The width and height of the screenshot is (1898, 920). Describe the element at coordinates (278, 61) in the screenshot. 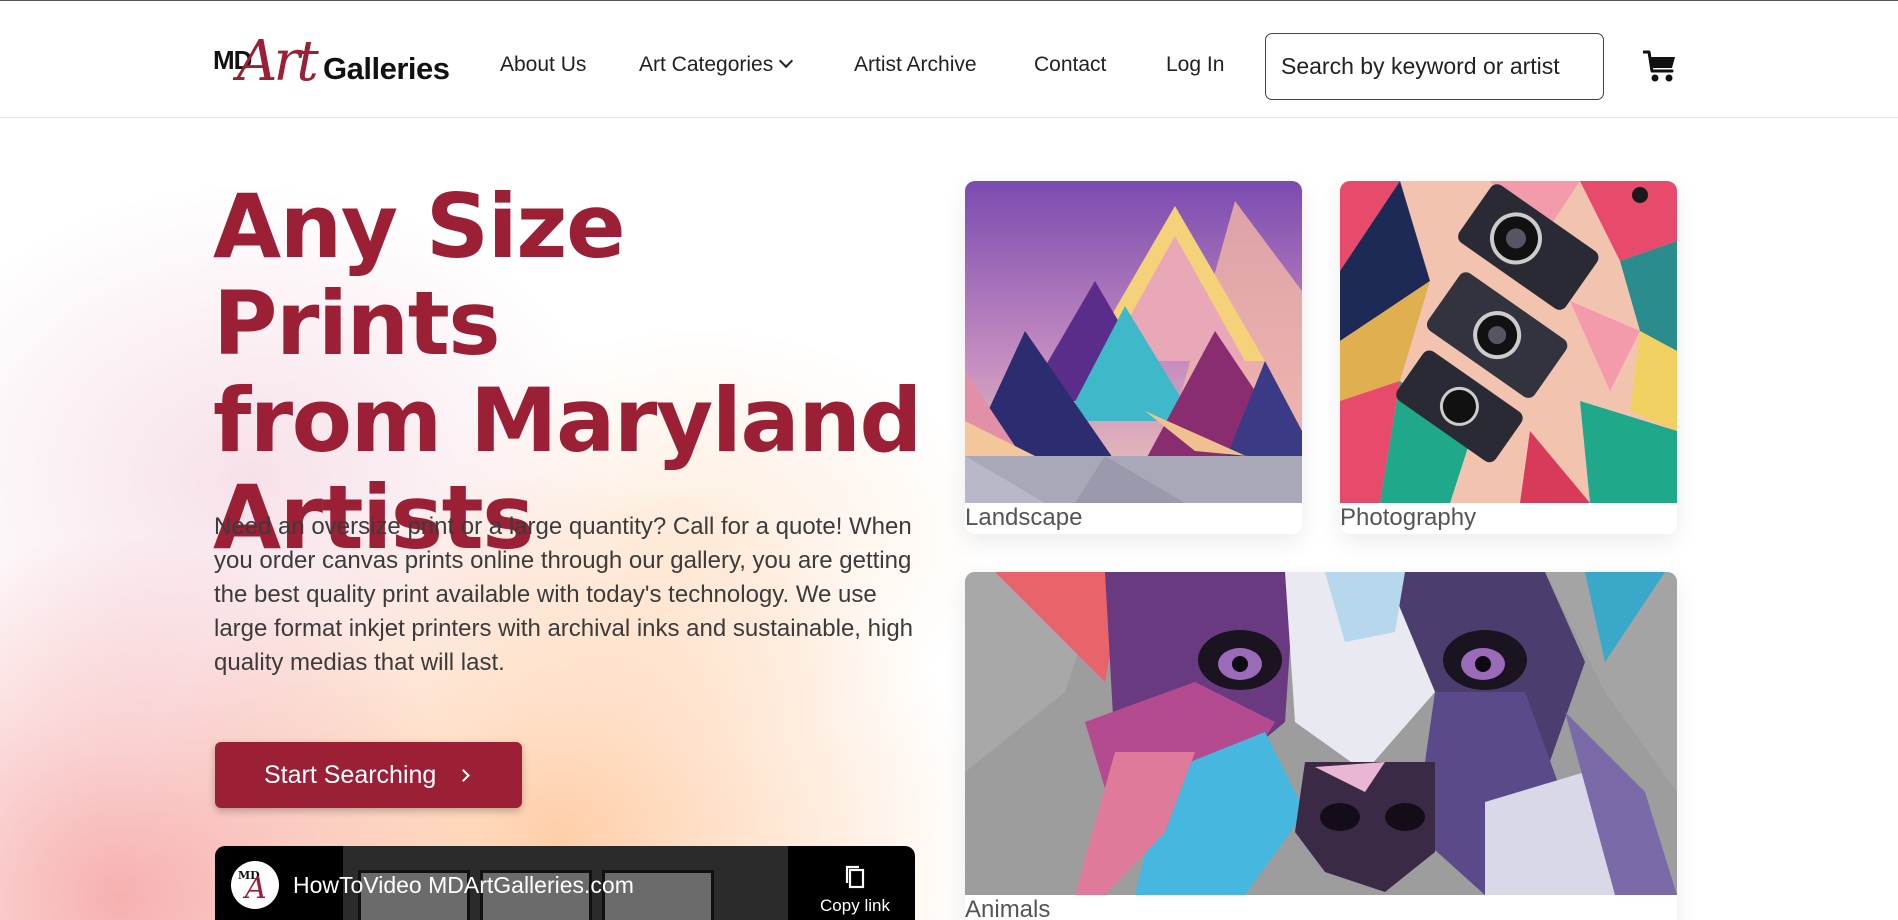

I see `logo-art: Art` at that location.